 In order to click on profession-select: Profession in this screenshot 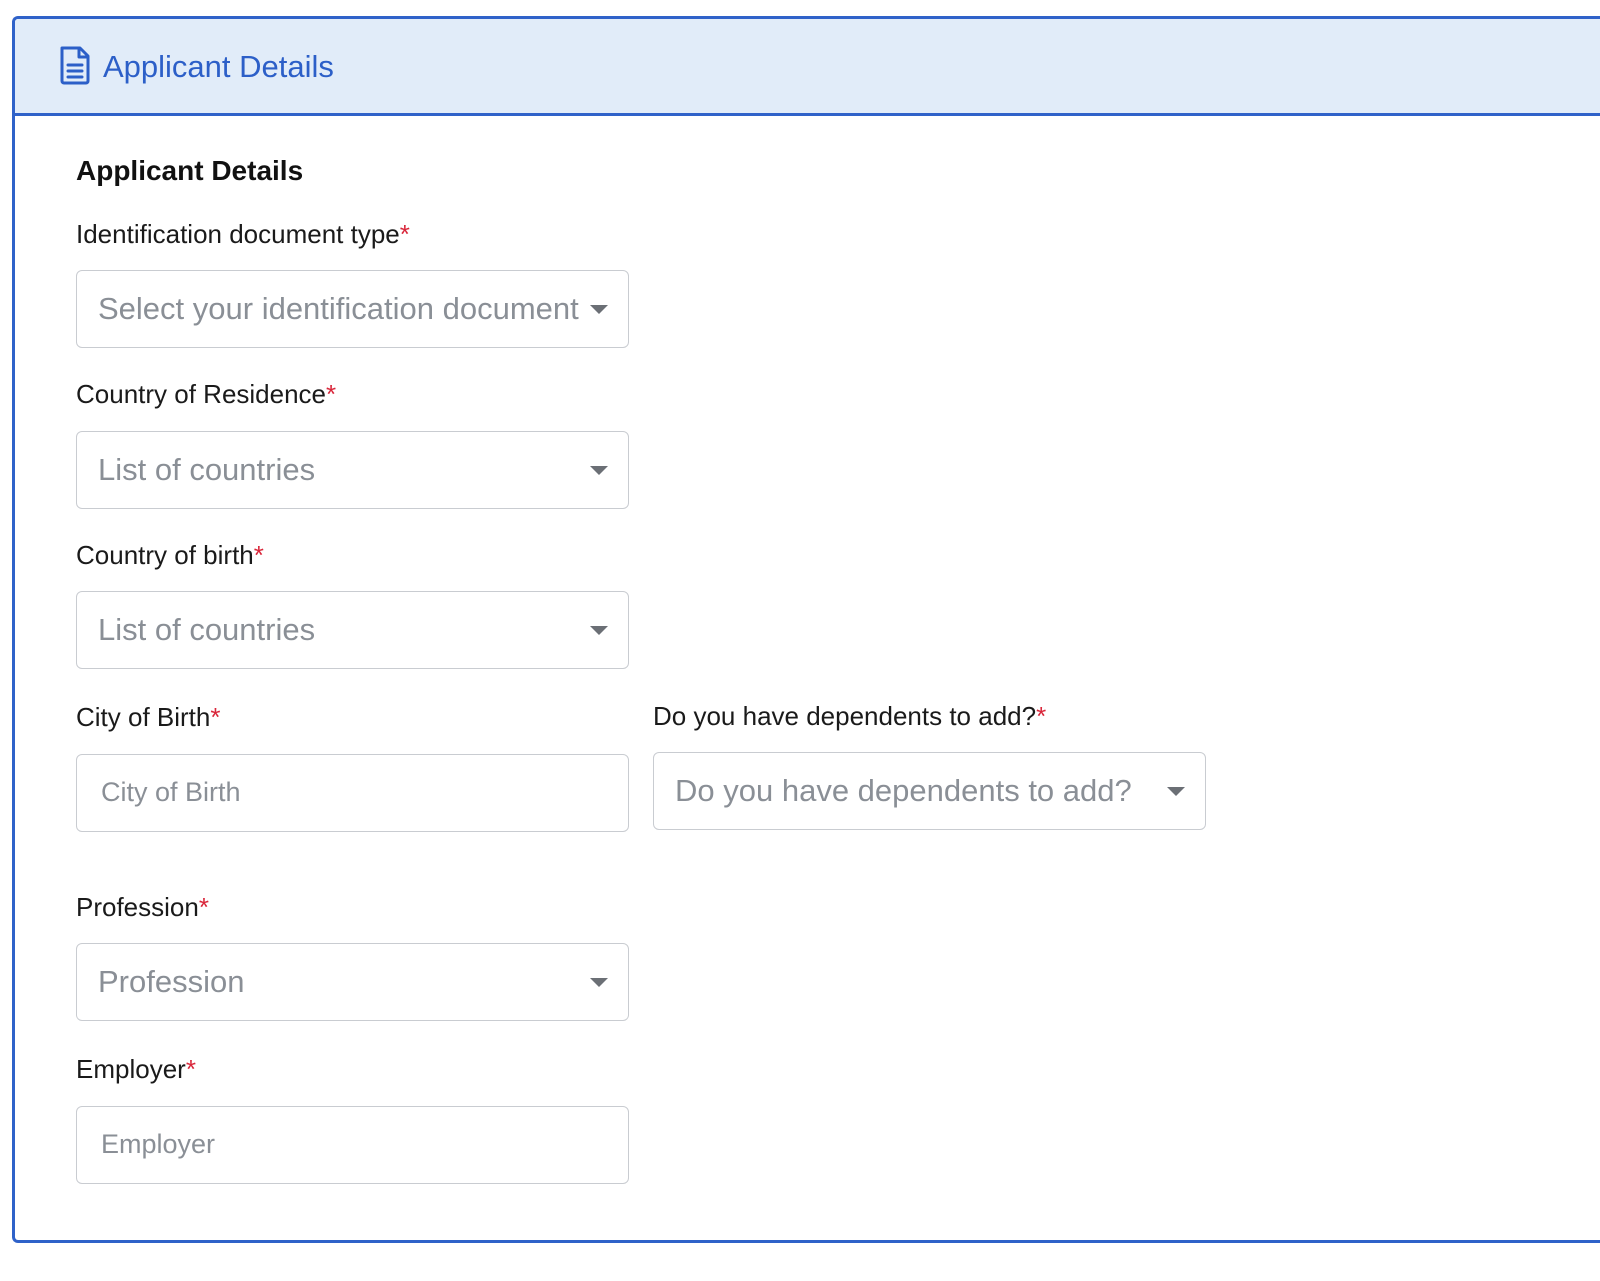, I will do `click(352, 982)`.